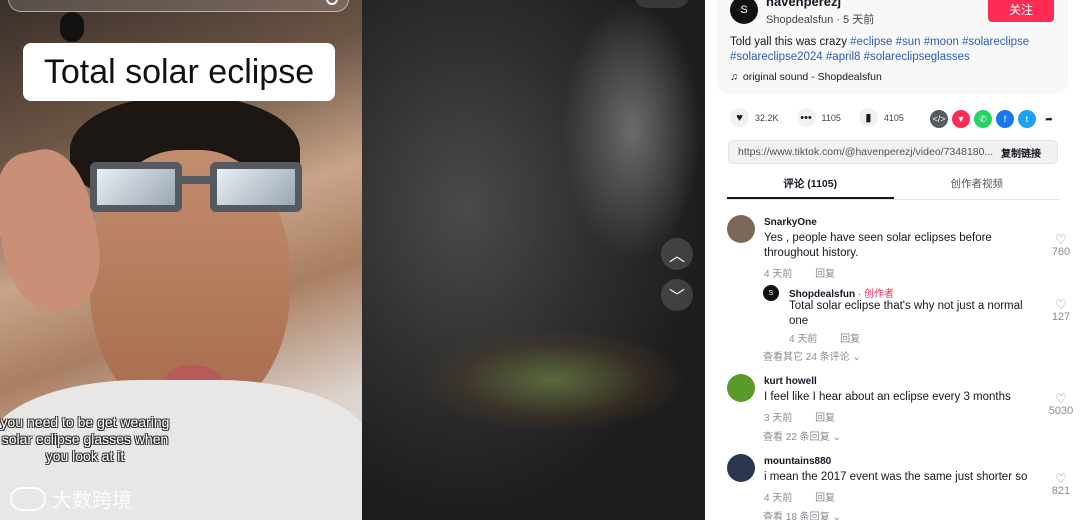  I want to click on next-video-button: ﹀, so click(677, 295).